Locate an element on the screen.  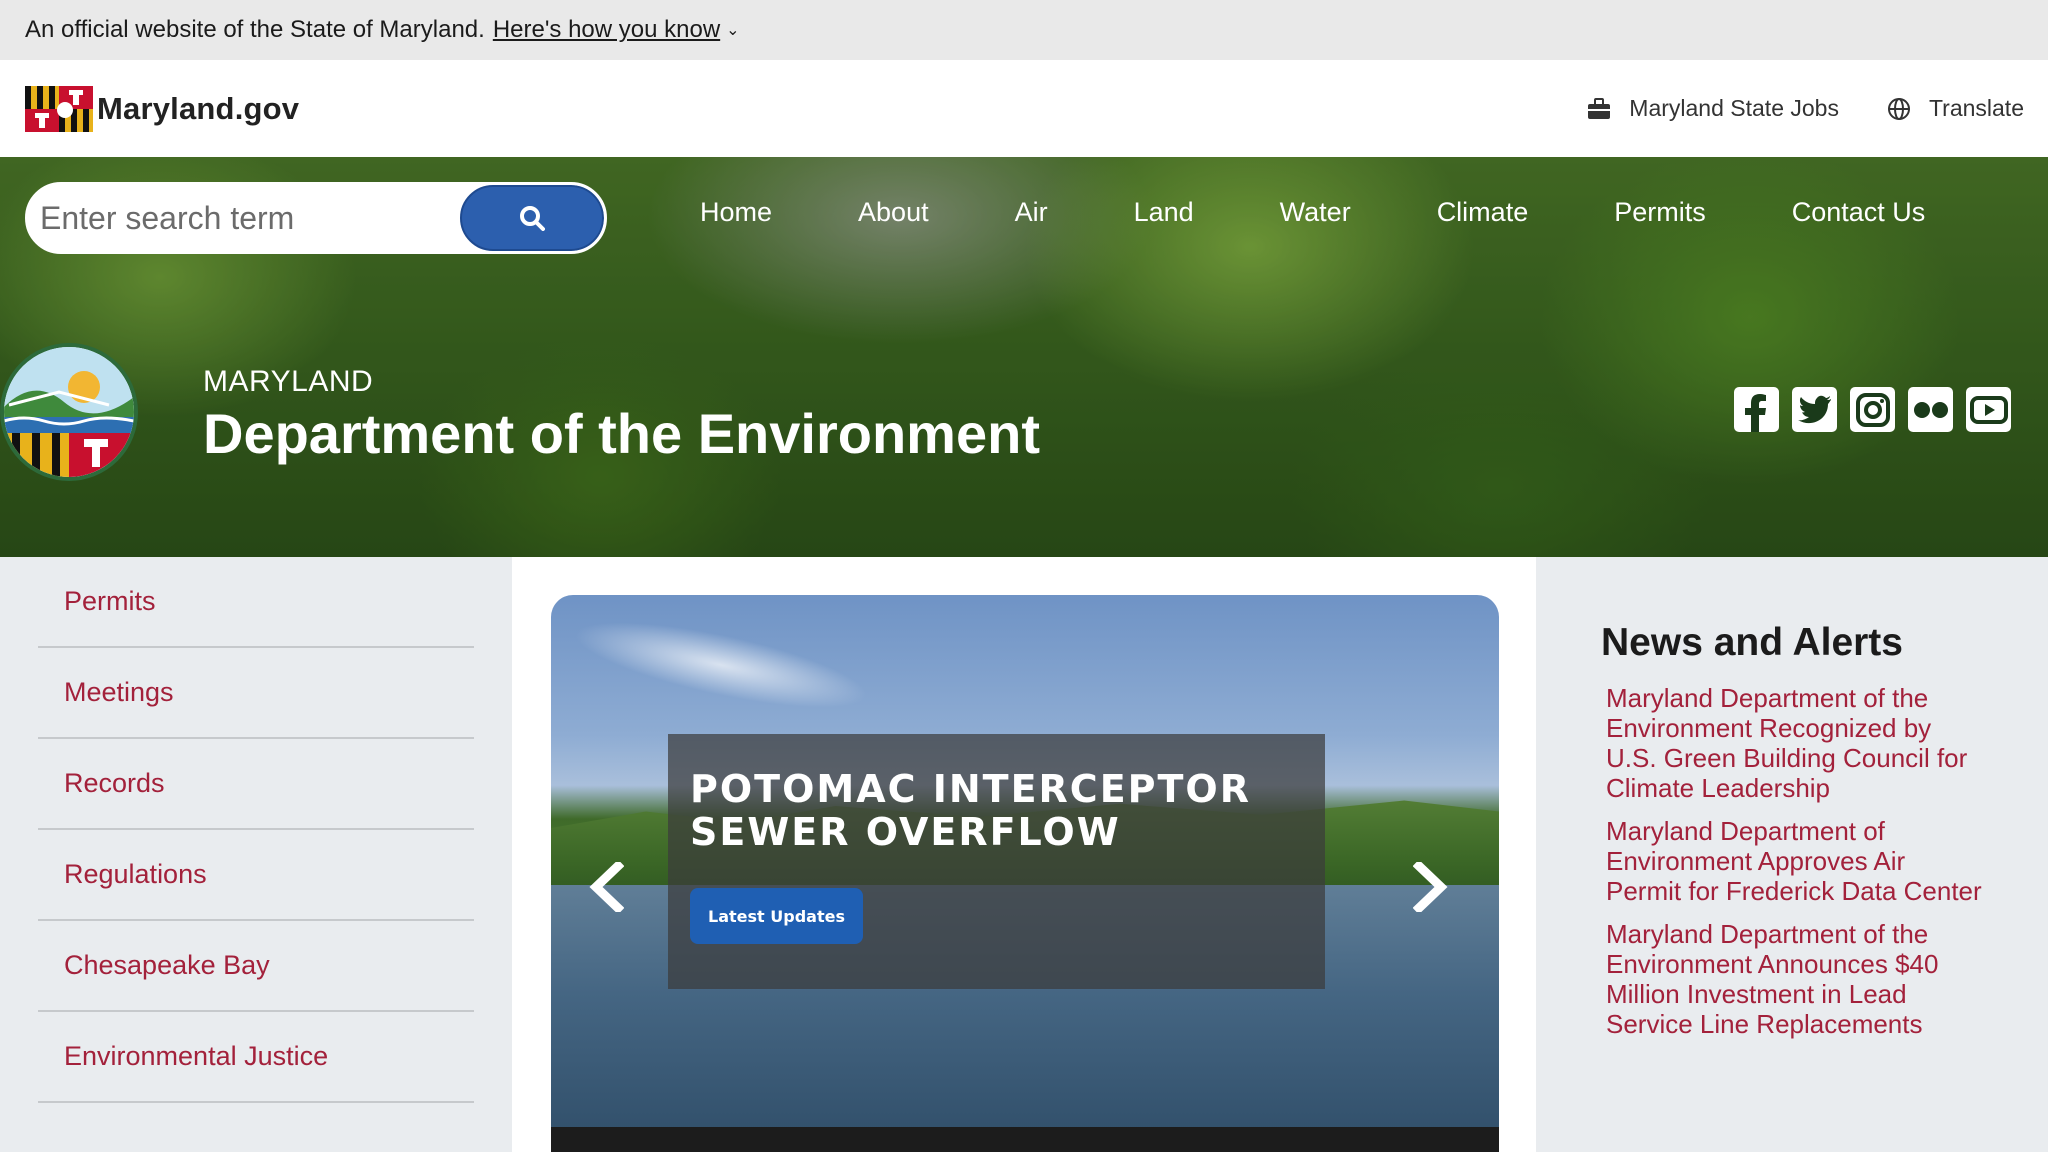
maryland-gov-logo: Maryland.gov is located at coordinates (162, 108).